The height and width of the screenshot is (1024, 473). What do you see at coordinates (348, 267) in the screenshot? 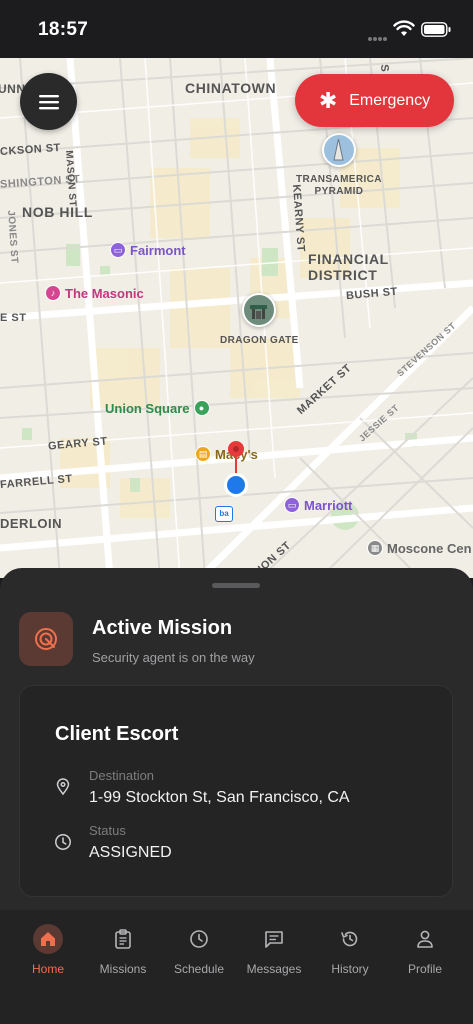
I see `district-label-financial-district: FINANCIAL DISTRICT` at bounding box center [348, 267].